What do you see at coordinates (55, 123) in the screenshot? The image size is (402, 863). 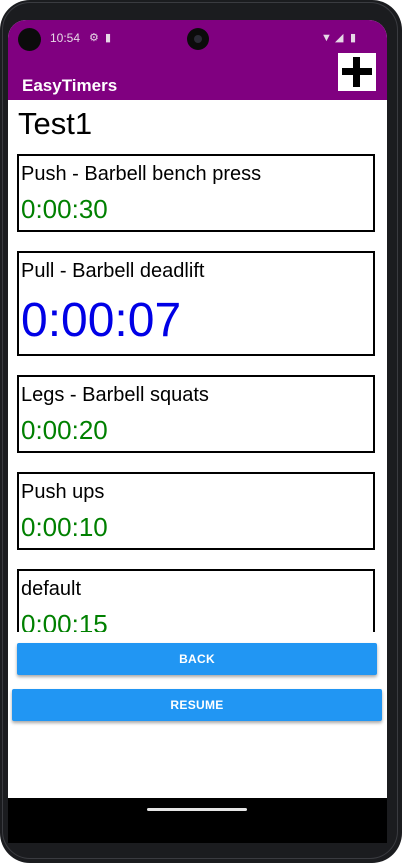 I see `page-title: Test1` at bounding box center [55, 123].